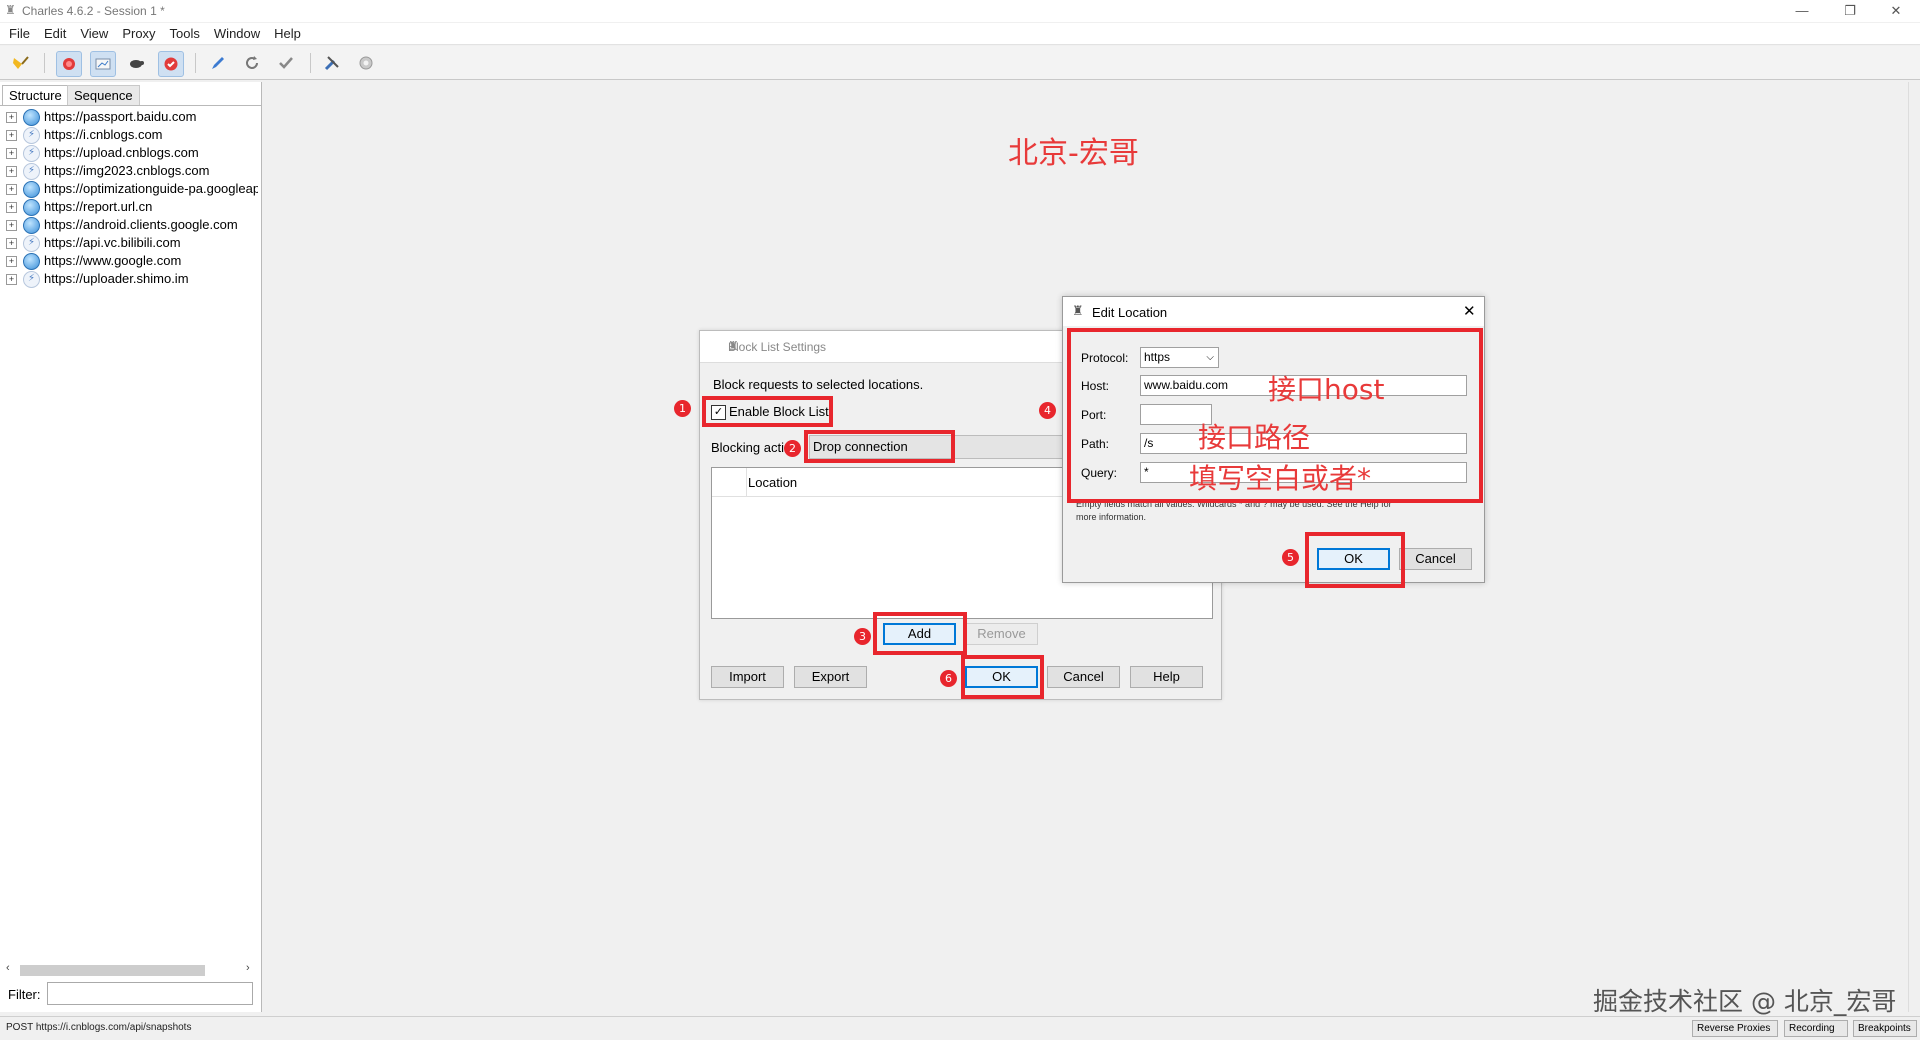 The image size is (1920, 1040). What do you see at coordinates (1885, 1028) in the screenshot?
I see `breakpoints-button: Breakpoints` at bounding box center [1885, 1028].